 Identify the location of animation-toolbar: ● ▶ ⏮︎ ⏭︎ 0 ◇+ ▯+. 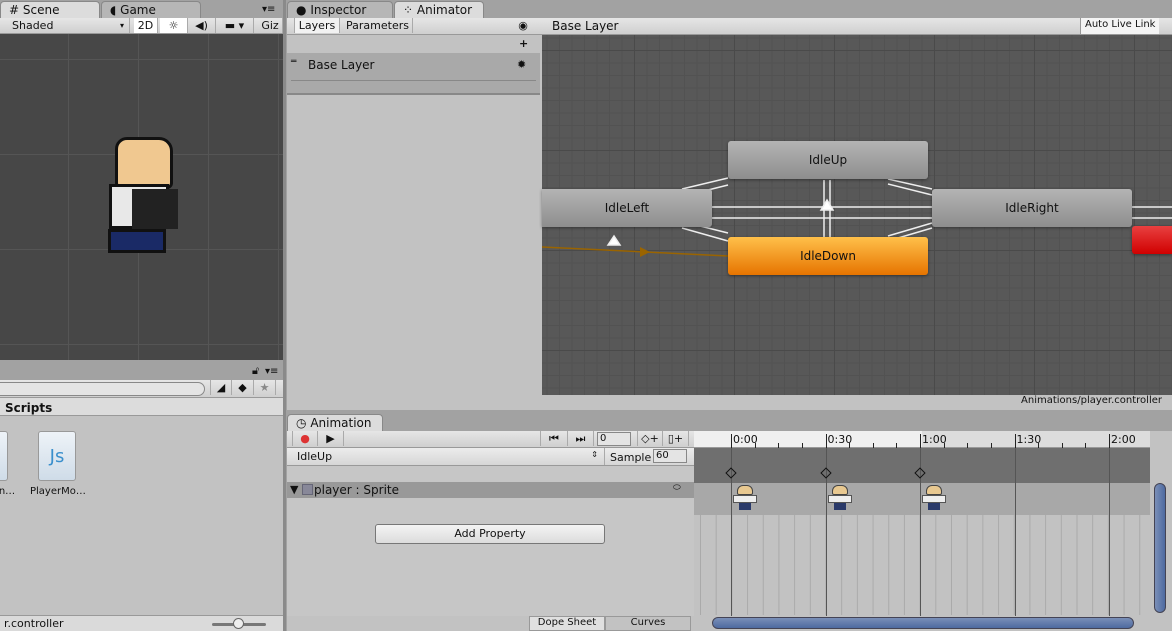
(490, 439).